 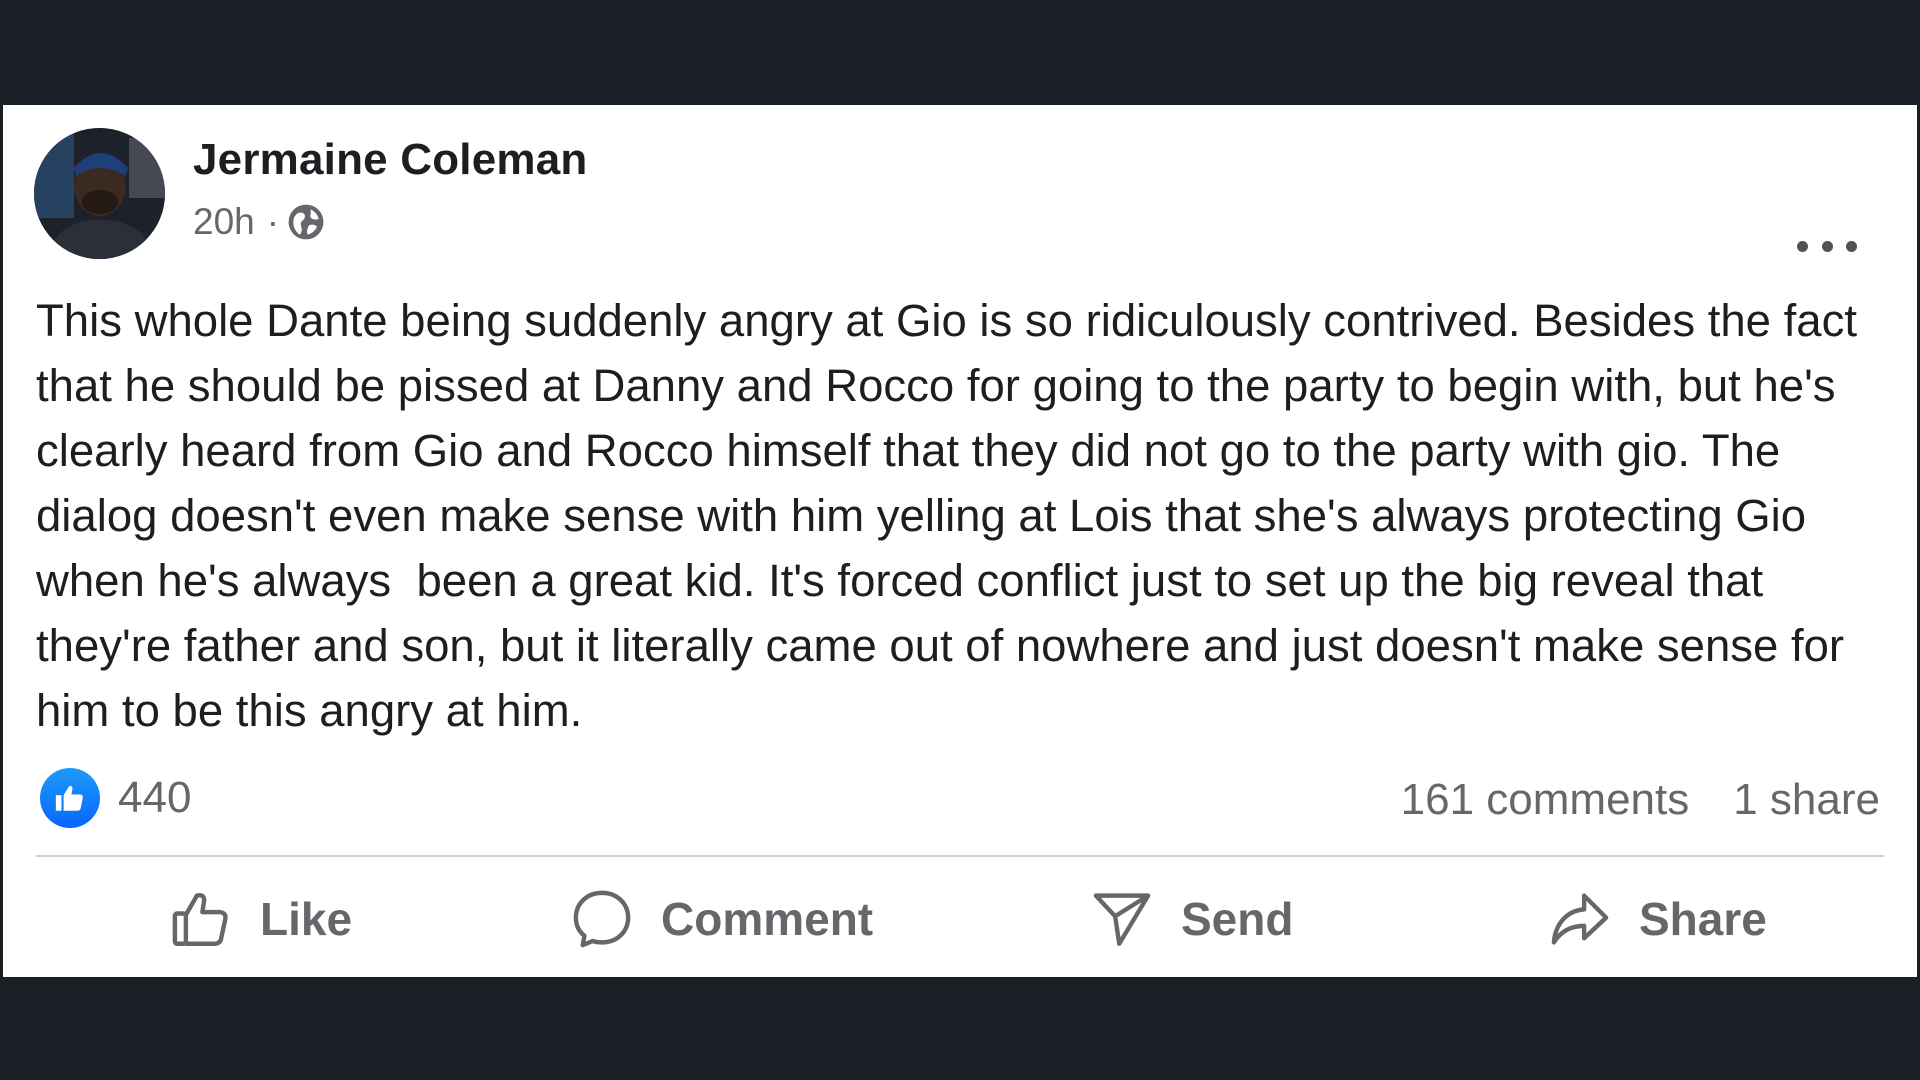 I want to click on comment-button: Comment, so click(x=721, y=918).